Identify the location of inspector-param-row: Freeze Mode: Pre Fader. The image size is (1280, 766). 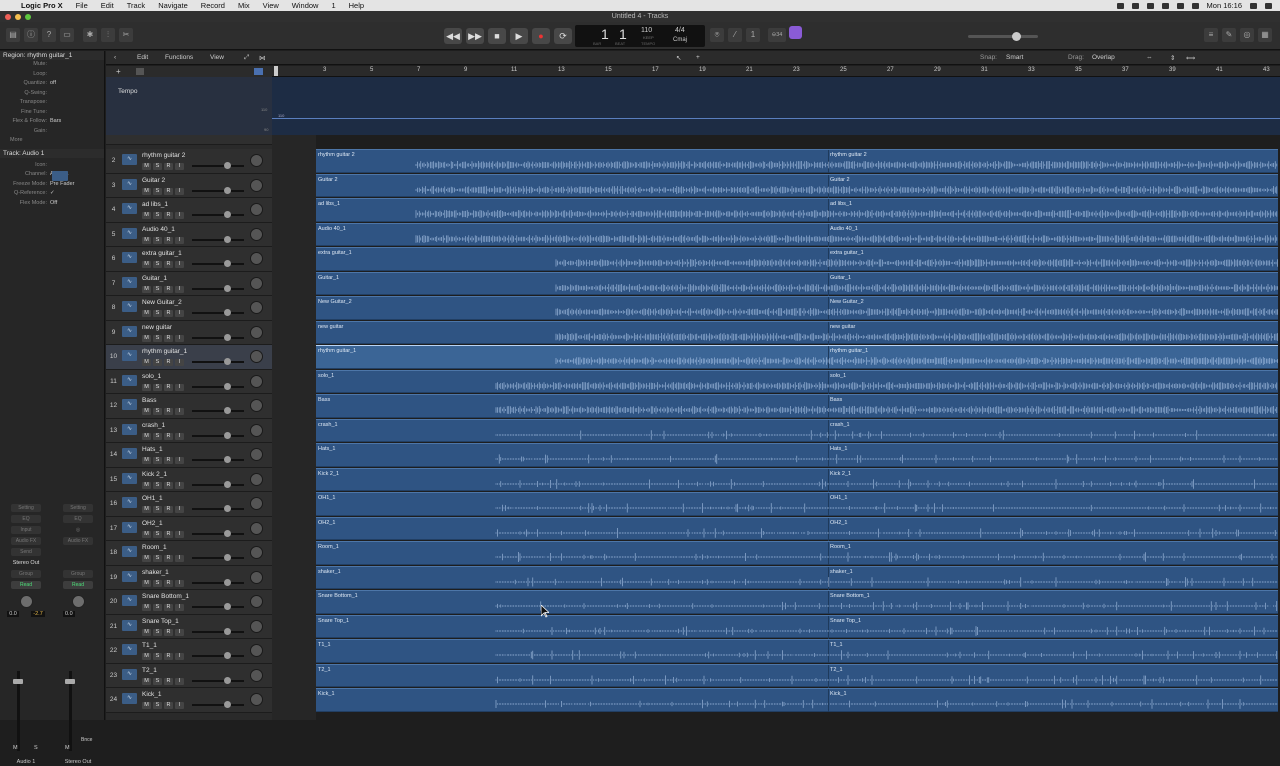
(52, 186).